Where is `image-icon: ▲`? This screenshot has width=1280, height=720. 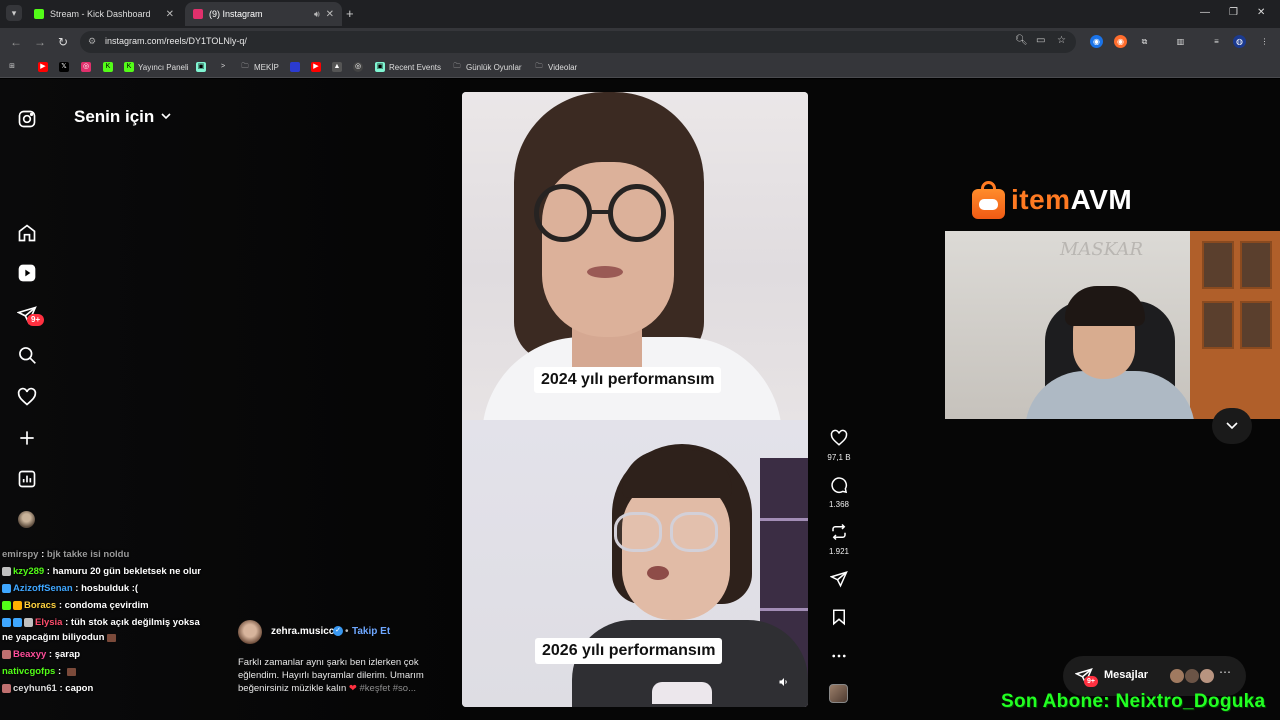 image-icon: ▲ is located at coordinates (337, 67).